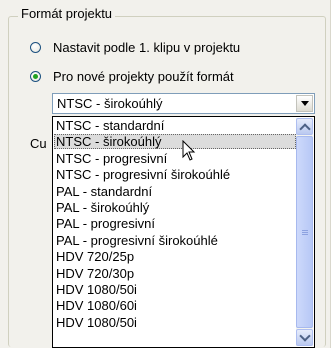  I want to click on scroll-down-button, so click(304, 337).